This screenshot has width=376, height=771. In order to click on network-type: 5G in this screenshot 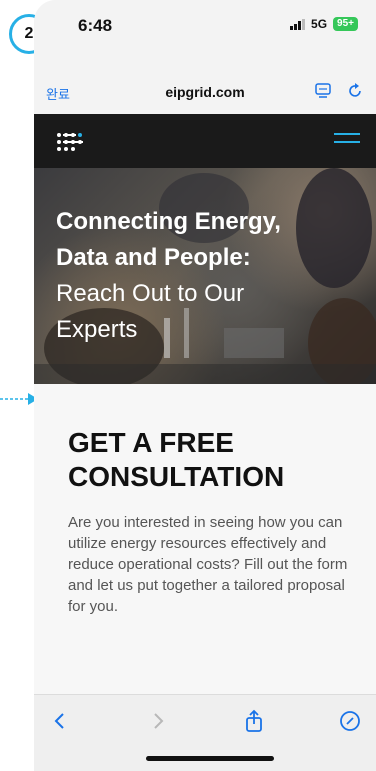, I will do `click(319, 24)`.